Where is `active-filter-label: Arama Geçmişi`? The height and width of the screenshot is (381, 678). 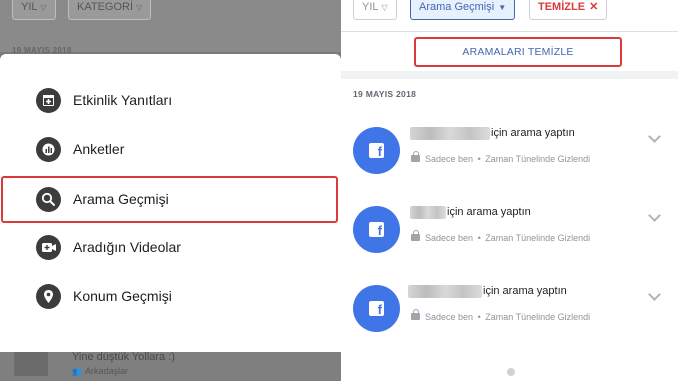 active-filter-label: Arama Geçmişi is located at coordinates (457, 7).